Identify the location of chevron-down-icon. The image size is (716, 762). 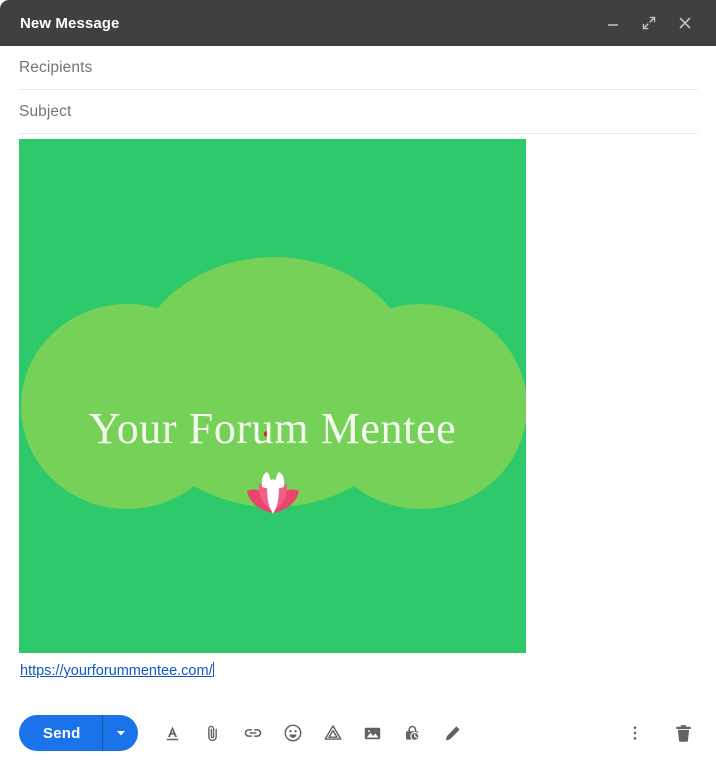
(120, 733).